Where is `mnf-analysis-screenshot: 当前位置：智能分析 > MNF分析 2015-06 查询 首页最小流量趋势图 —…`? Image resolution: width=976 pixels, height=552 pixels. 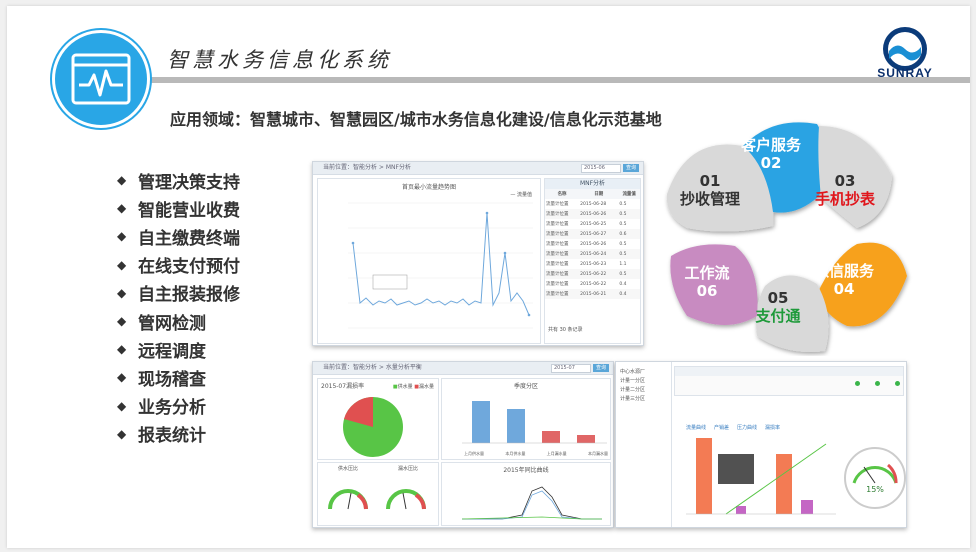 mnf-analysis-screenshot: 当前位置：智能分析 > MNF分析 2015-06 查询 首页最小流量趋势图 —… is located at coordinates (478, 253).